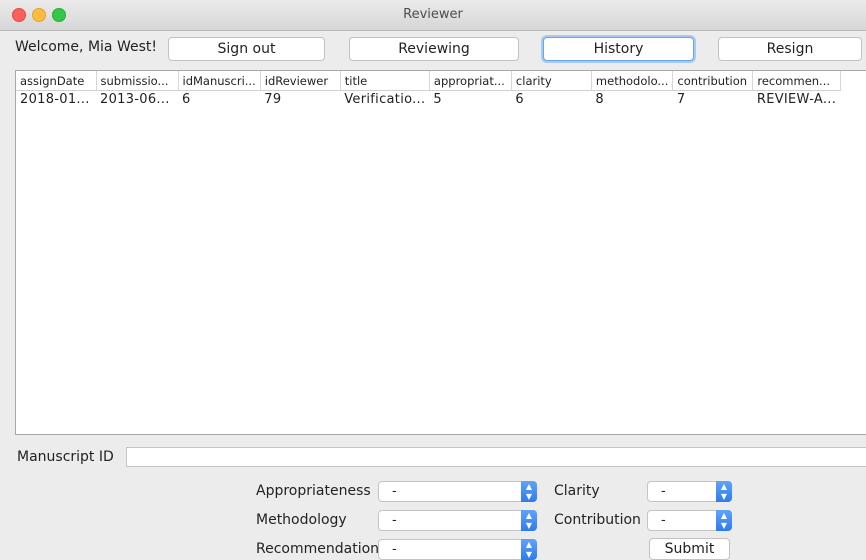 The height and width of the screenshot is (560, 866). I want to click on submit-button: Submit, so click(689, 549).